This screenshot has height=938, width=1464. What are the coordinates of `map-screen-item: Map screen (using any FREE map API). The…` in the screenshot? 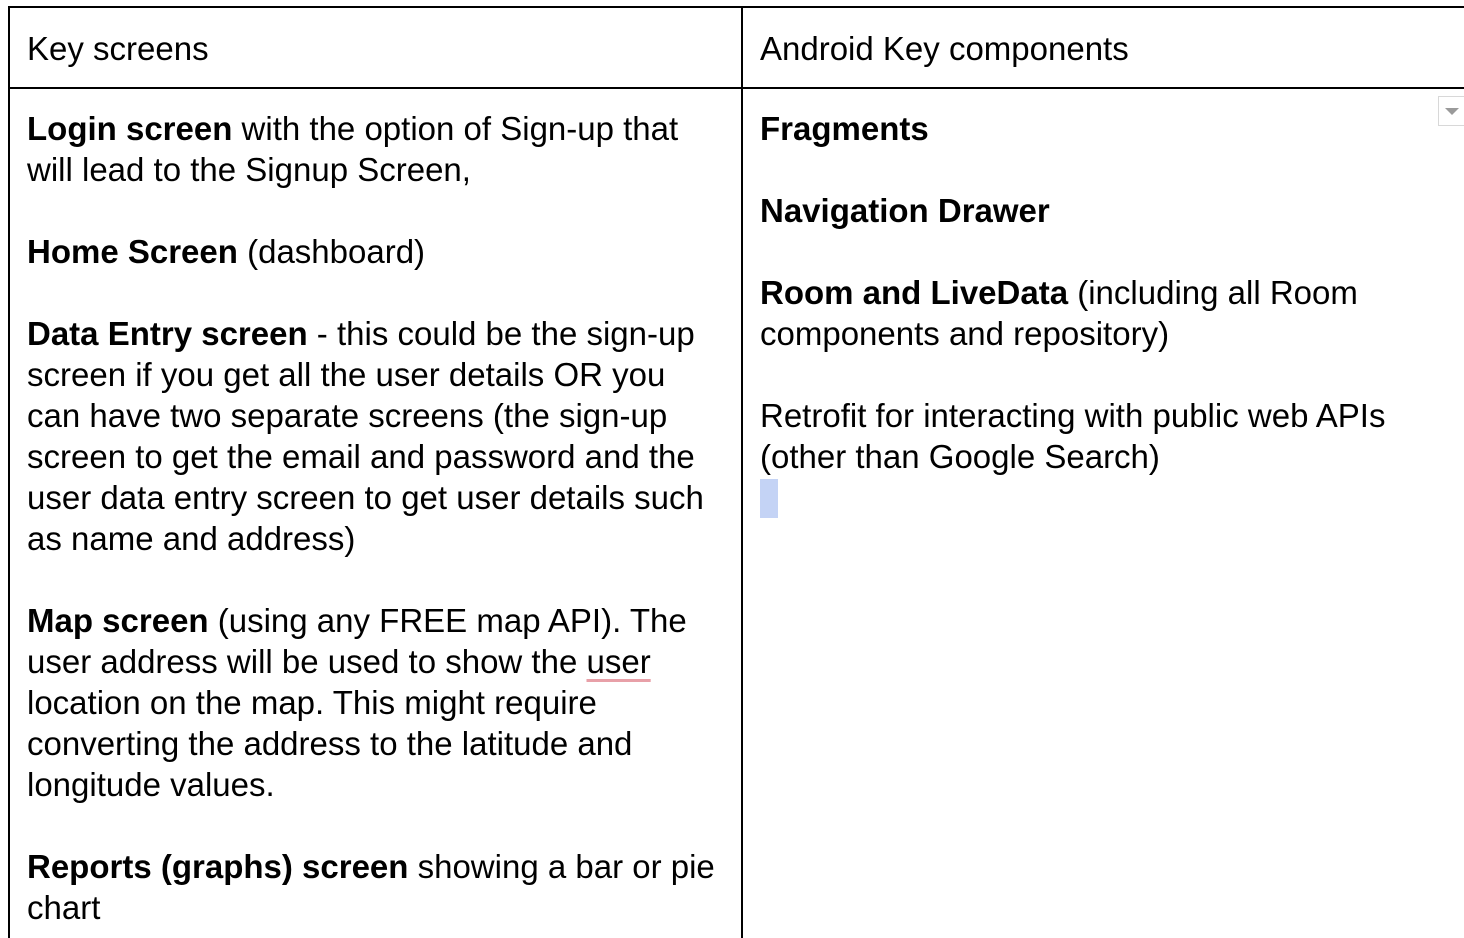 It's located at (357, 702).